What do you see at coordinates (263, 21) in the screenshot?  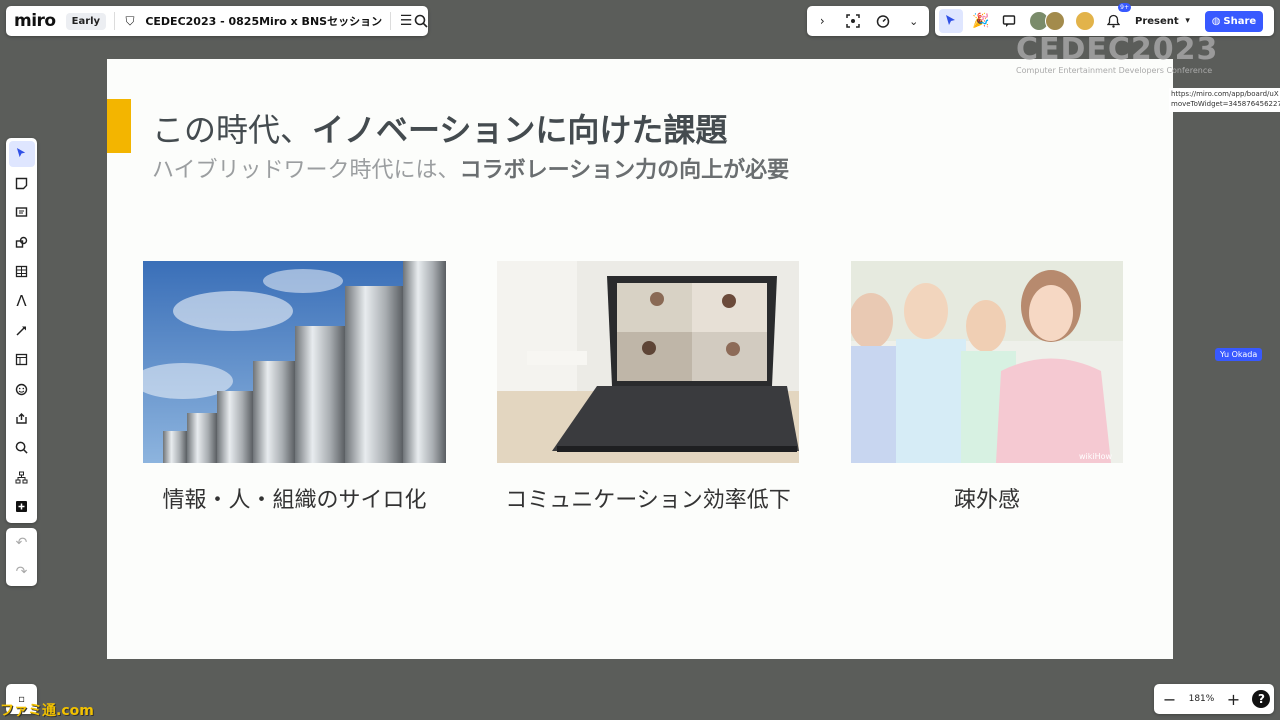 I see `board-title: CEDEC2023 - 0825Miro x BNSセッション` at bounding box center [263, 21].